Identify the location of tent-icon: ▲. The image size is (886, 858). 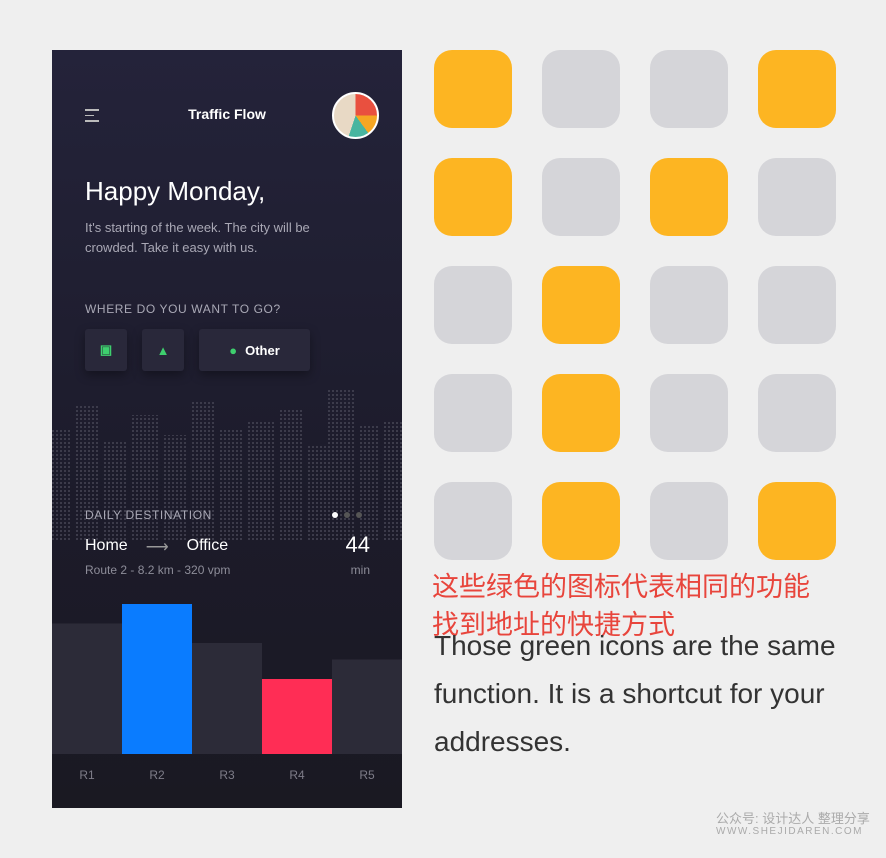
(163, 350).